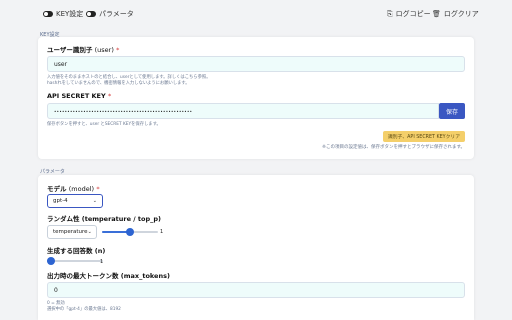 Image resolution: width=512 pixels, height=320 pixels. I want to click on copy-icon: ⎘, so click(390, 13).